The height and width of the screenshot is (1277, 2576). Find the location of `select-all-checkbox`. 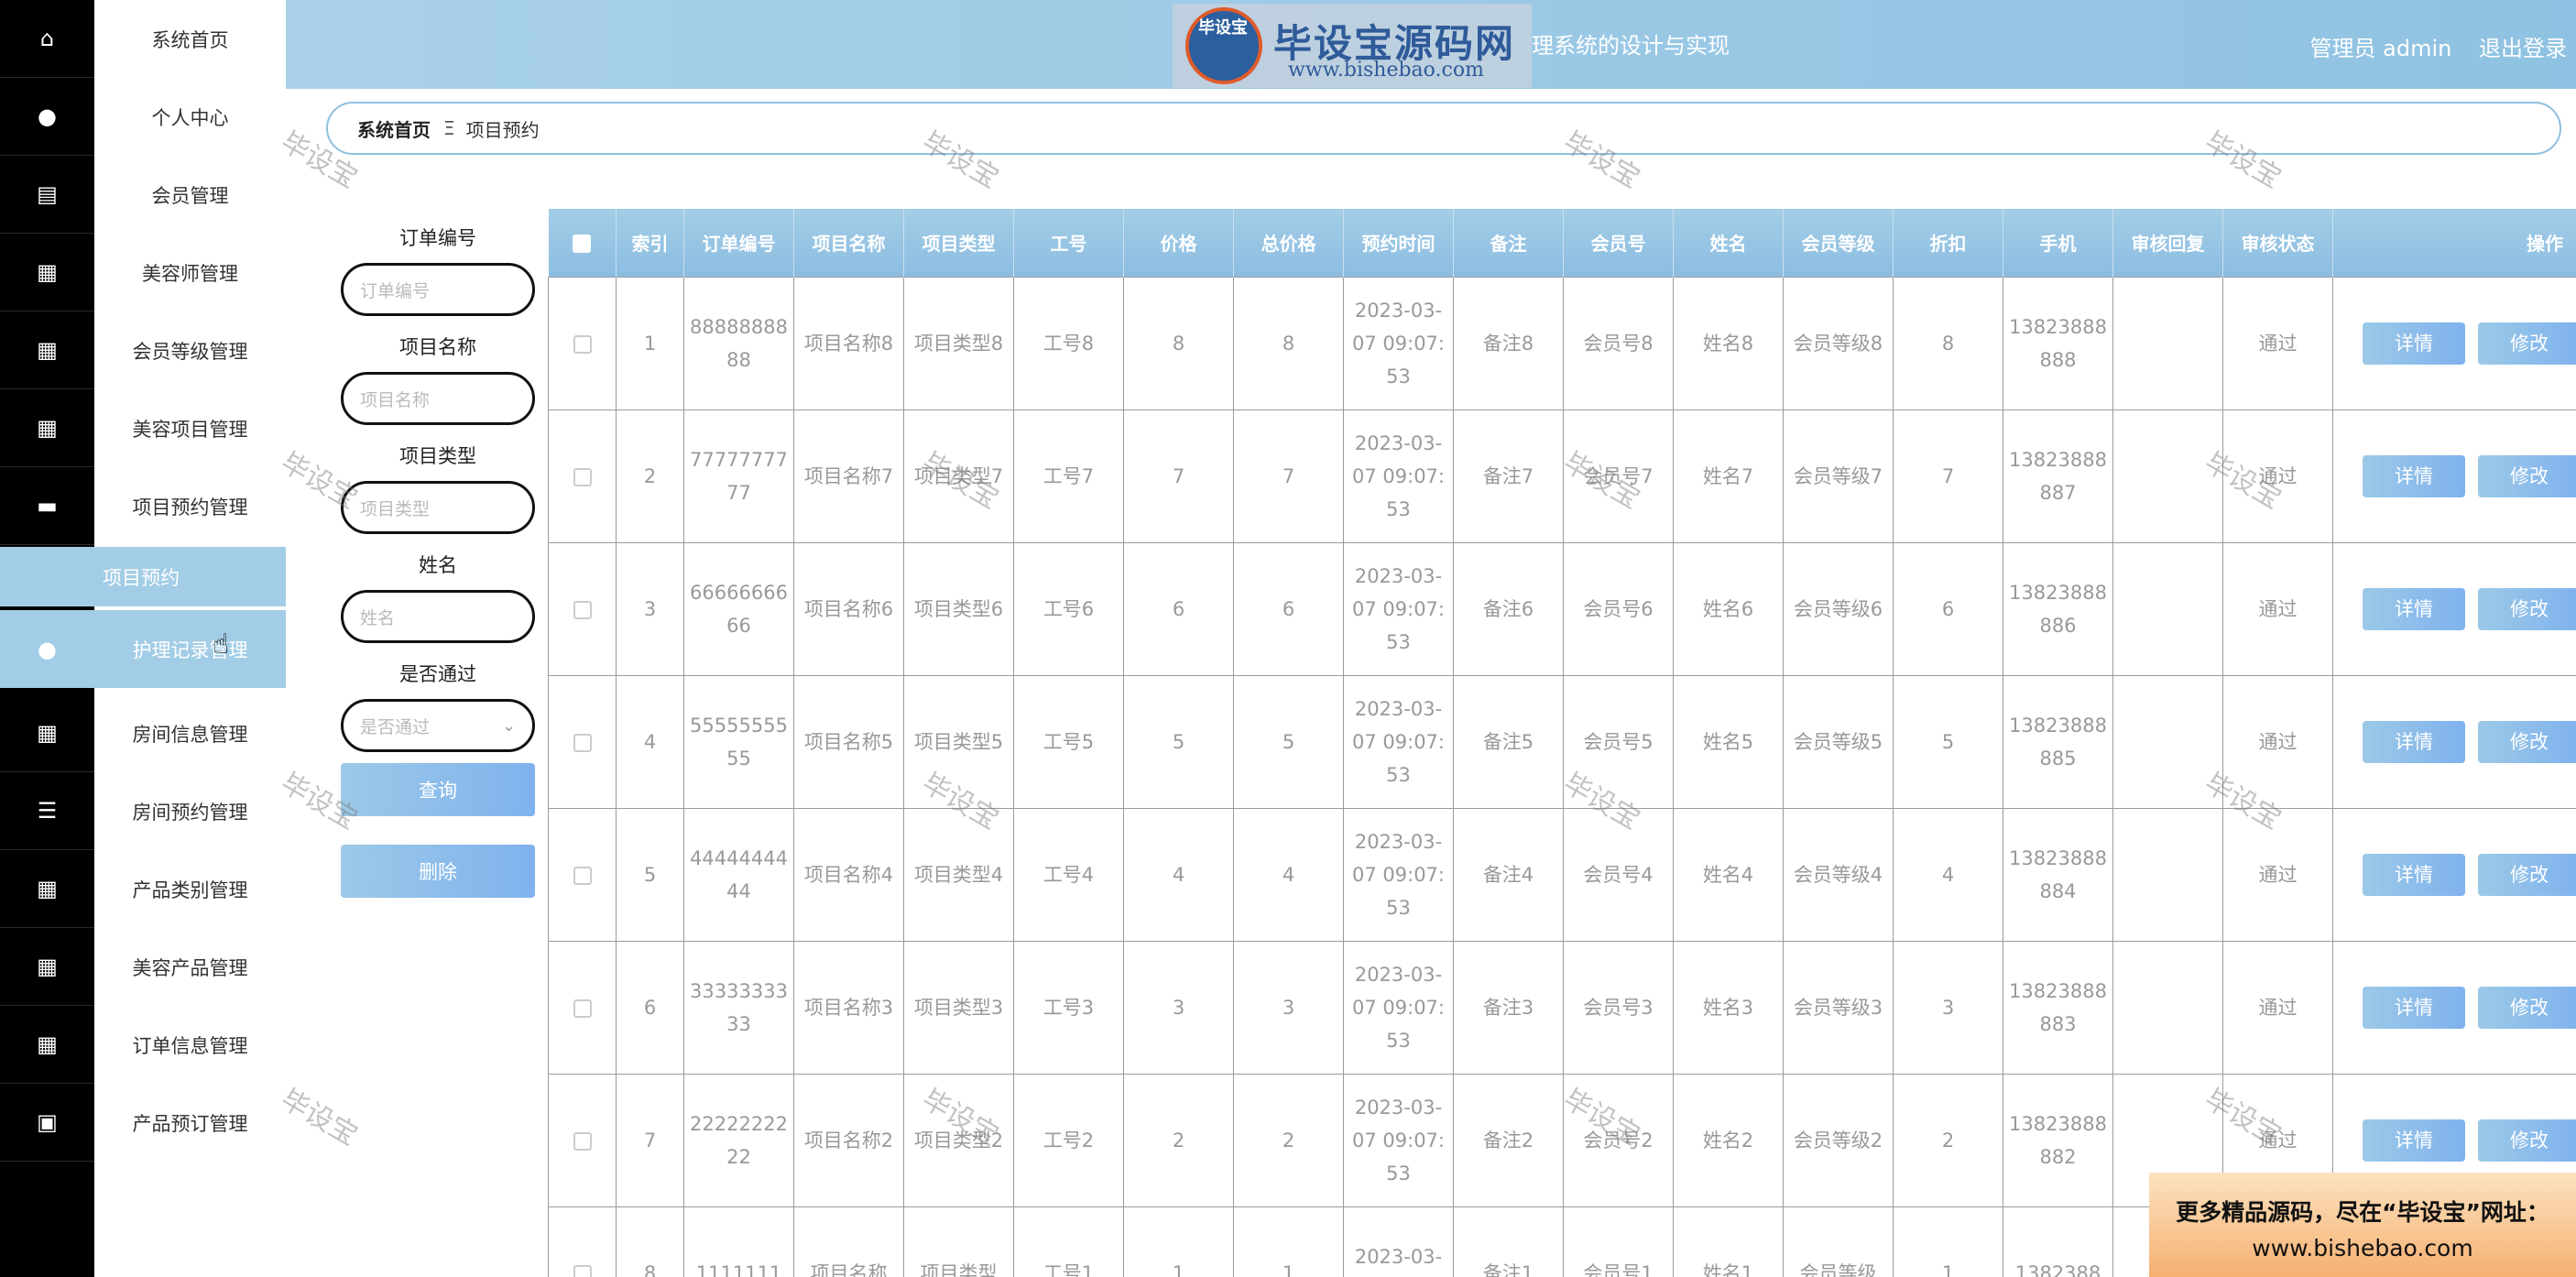

select-all-checkbox is located at coordinates (583, 244).